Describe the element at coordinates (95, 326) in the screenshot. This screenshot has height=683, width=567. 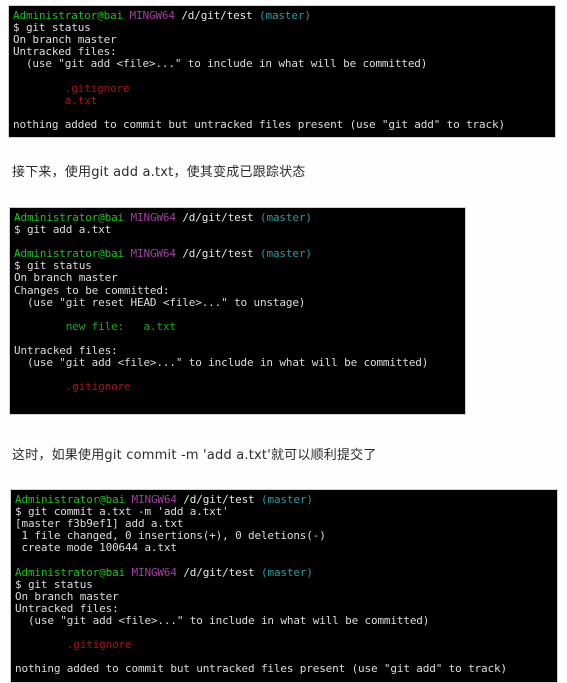
I see `terminal-output-line: new file: a.txt` at that location.